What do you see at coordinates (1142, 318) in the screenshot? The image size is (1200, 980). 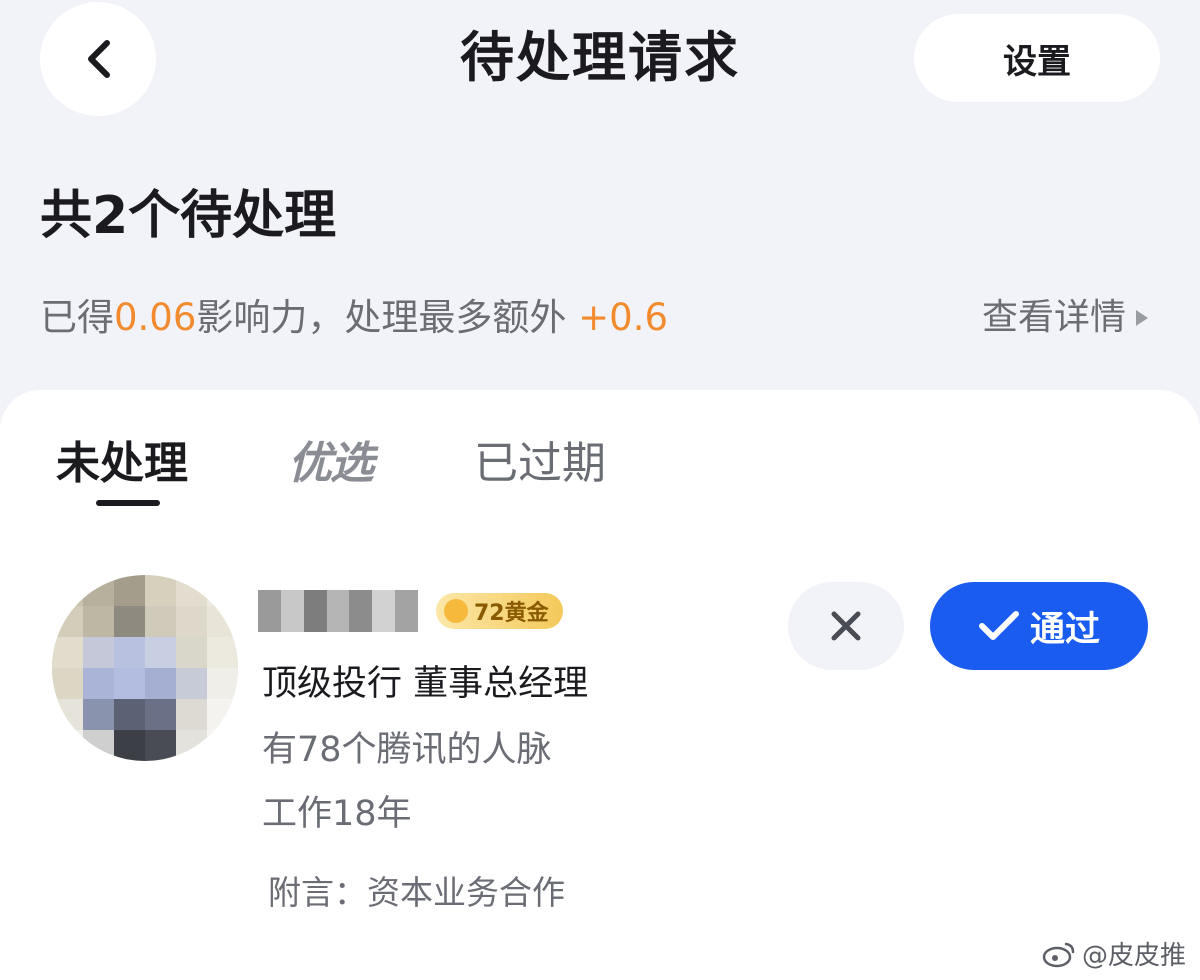 I see `triangle-right-icon` at bounding box center [1142, 318].